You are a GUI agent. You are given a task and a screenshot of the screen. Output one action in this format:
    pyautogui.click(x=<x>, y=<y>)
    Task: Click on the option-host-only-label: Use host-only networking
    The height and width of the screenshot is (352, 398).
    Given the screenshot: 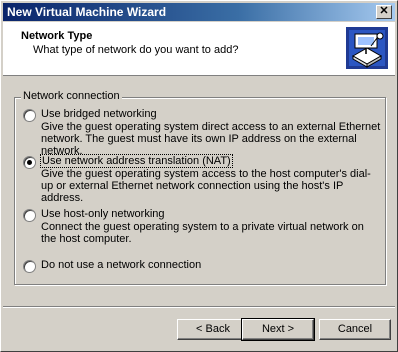 What is the action you would take?
    pyautogui.click(x=103, y=214)
    